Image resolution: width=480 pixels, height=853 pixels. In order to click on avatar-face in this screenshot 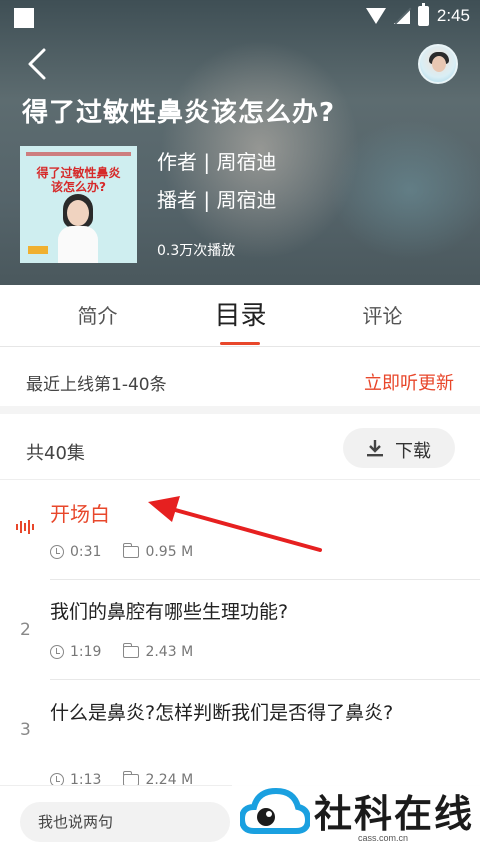, I will do `click(439, 64)`.